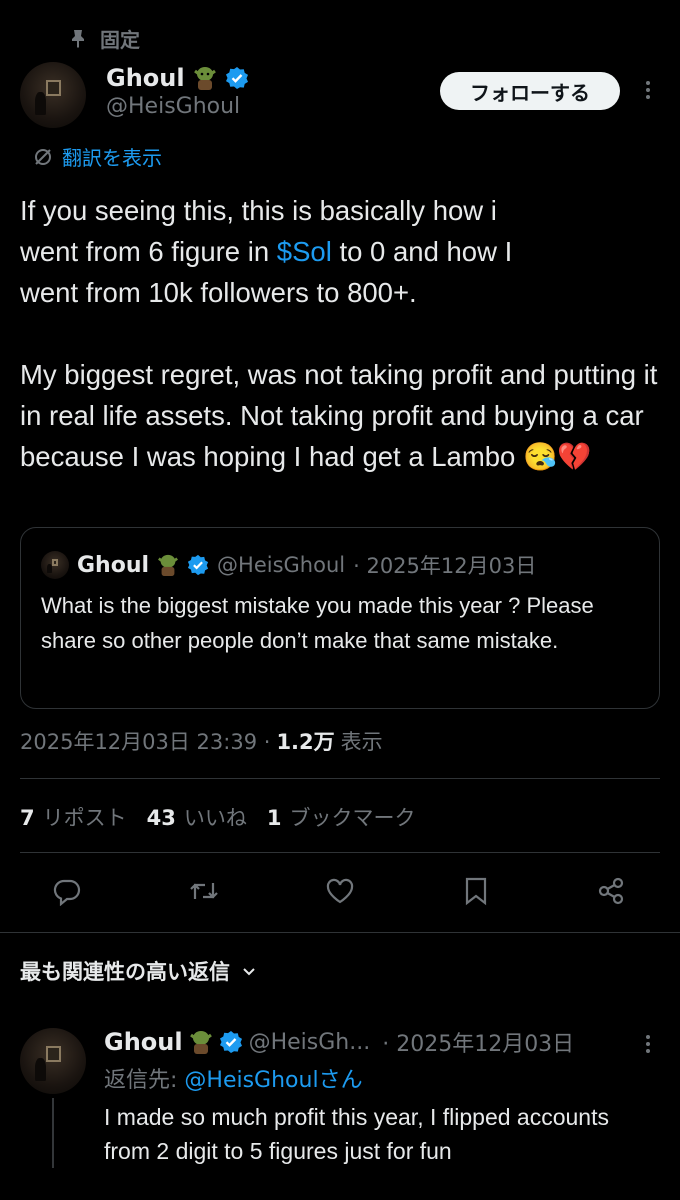  What do you see at coordinates (53, 95) in the screenshot?
I see `author-avatar` at bounding box center [53, 95].